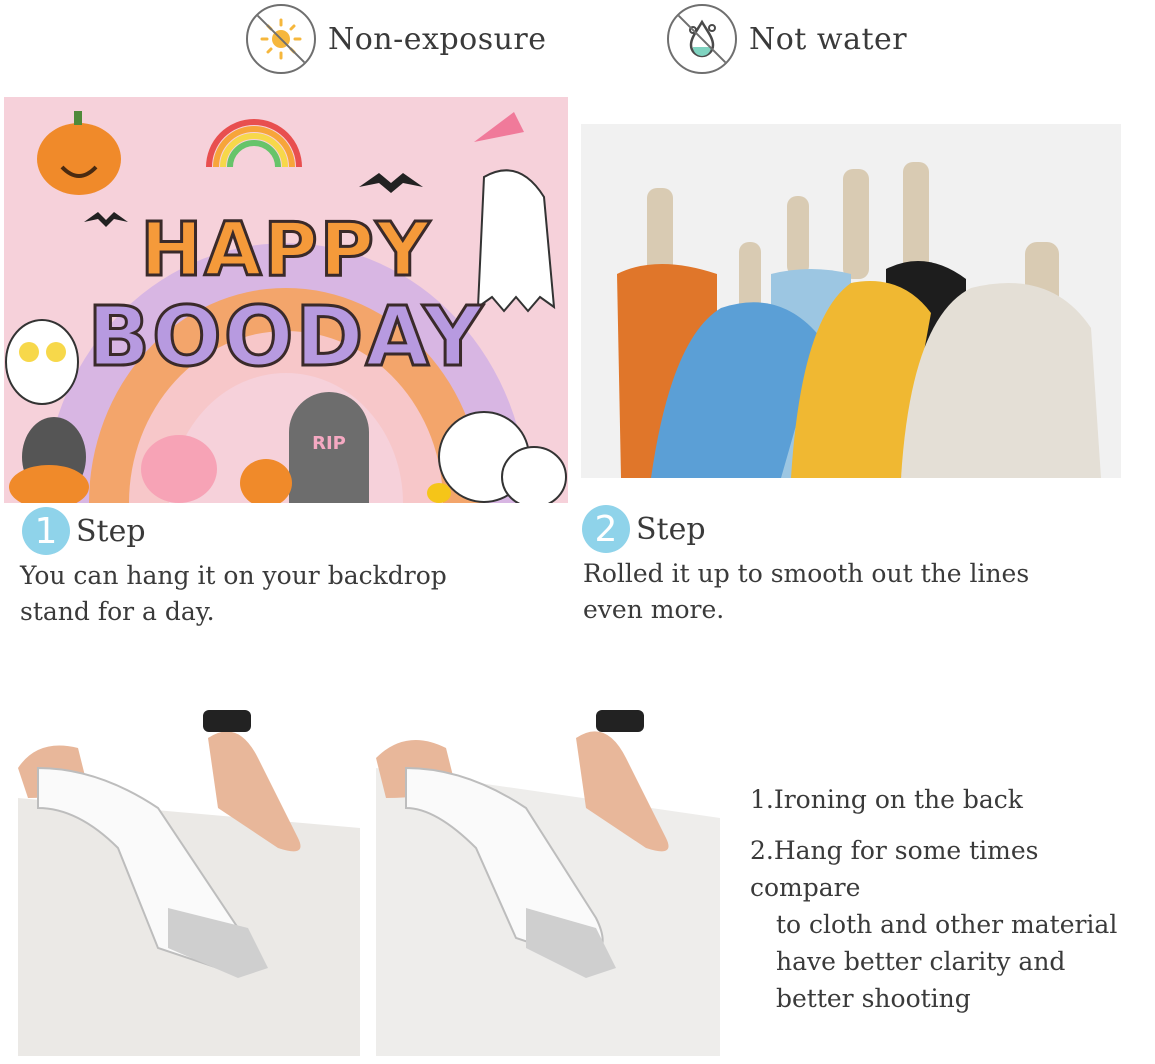  I want to click on step-1-heading: 1 Step, so click(84, 531).